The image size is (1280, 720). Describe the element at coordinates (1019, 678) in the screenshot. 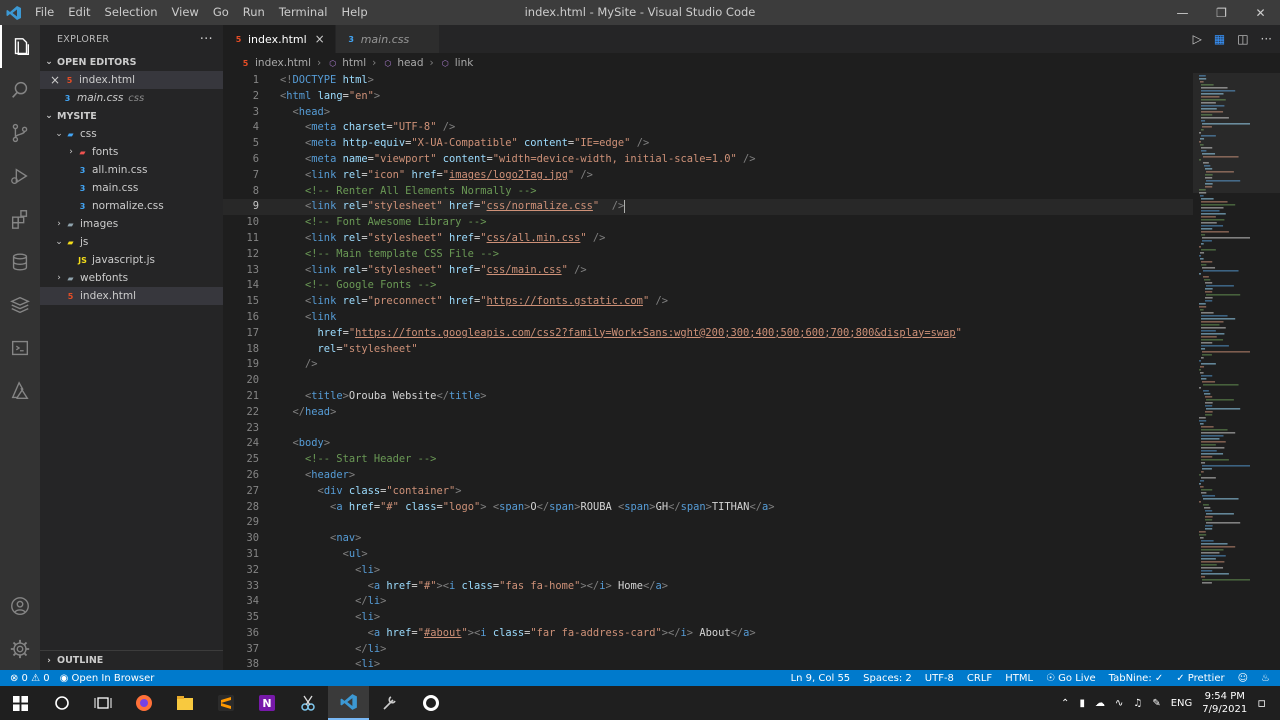

I see `language-mode: HTML` at that location.